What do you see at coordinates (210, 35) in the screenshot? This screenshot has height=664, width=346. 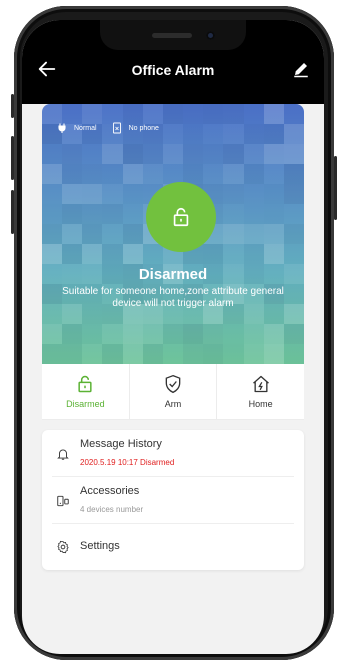 I see `front-camera` at bounding box center [210, 35].